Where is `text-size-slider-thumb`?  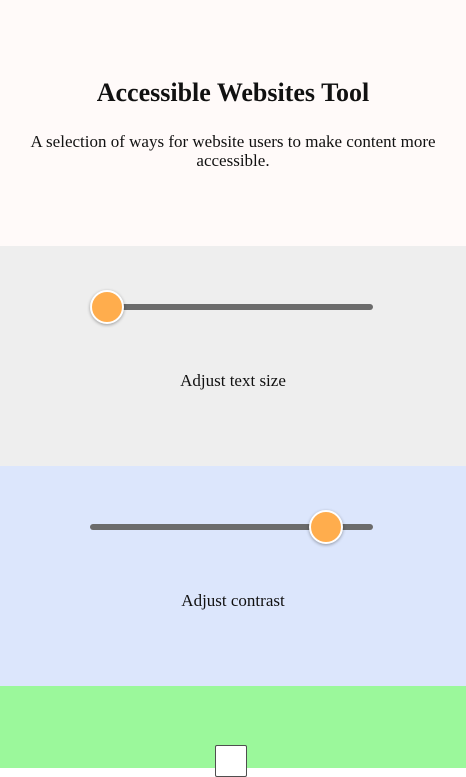 text-size-slider-thumb is located at coordinates (107, 307).